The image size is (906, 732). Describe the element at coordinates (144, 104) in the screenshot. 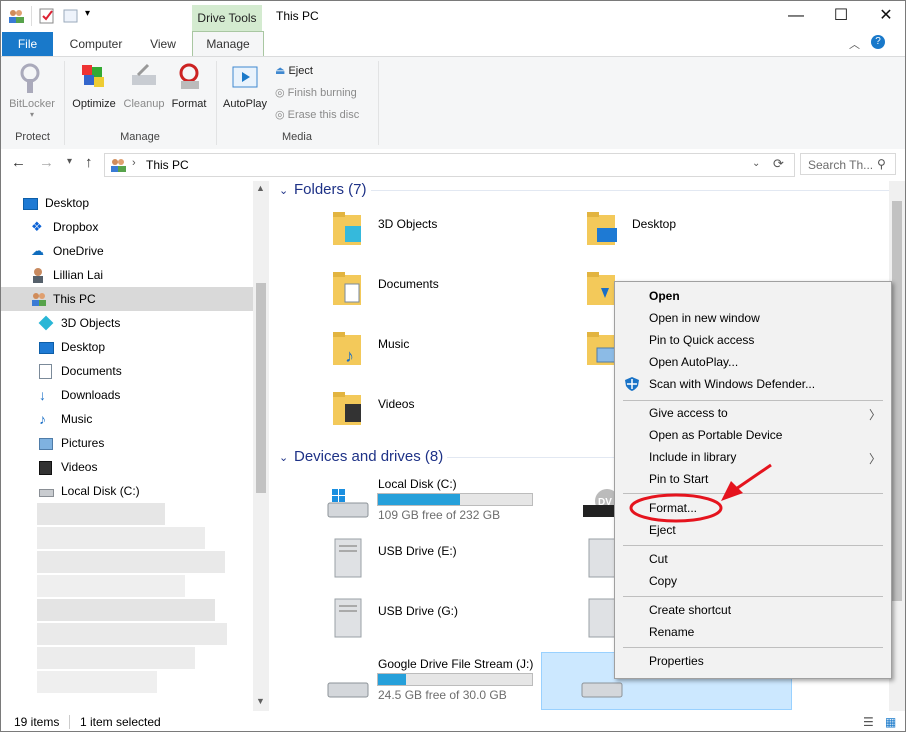

I see `cleanup-label: Cleanup` at that location.